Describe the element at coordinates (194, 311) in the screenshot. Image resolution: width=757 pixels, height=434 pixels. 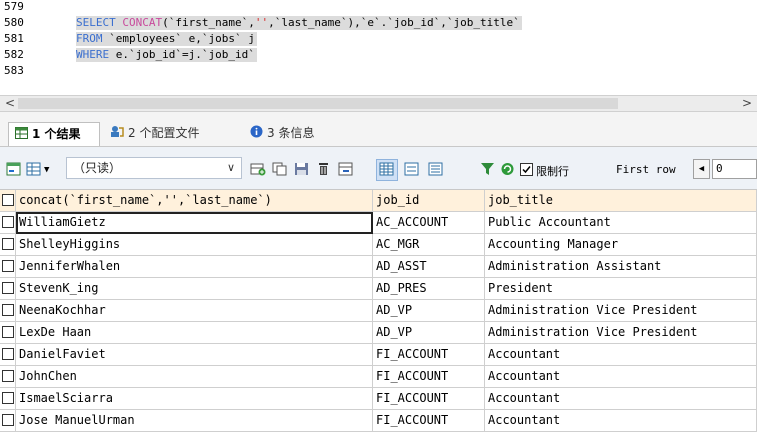
I see `table-cell: NeenaKochhar` at that location.